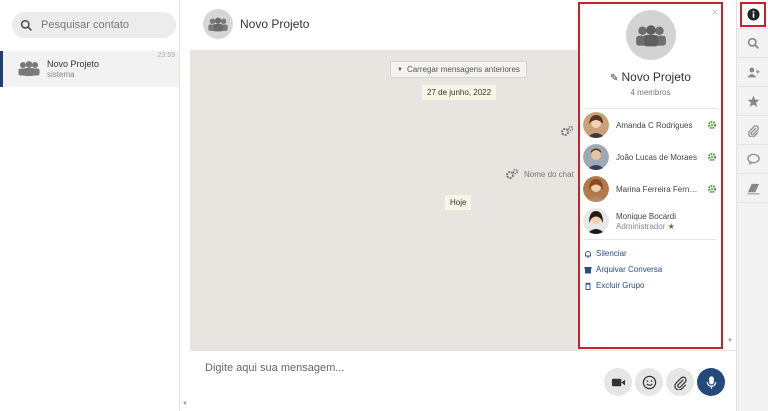  I want to click on info-panel-scroll-down-arrow: ▼, so click(730, 341).